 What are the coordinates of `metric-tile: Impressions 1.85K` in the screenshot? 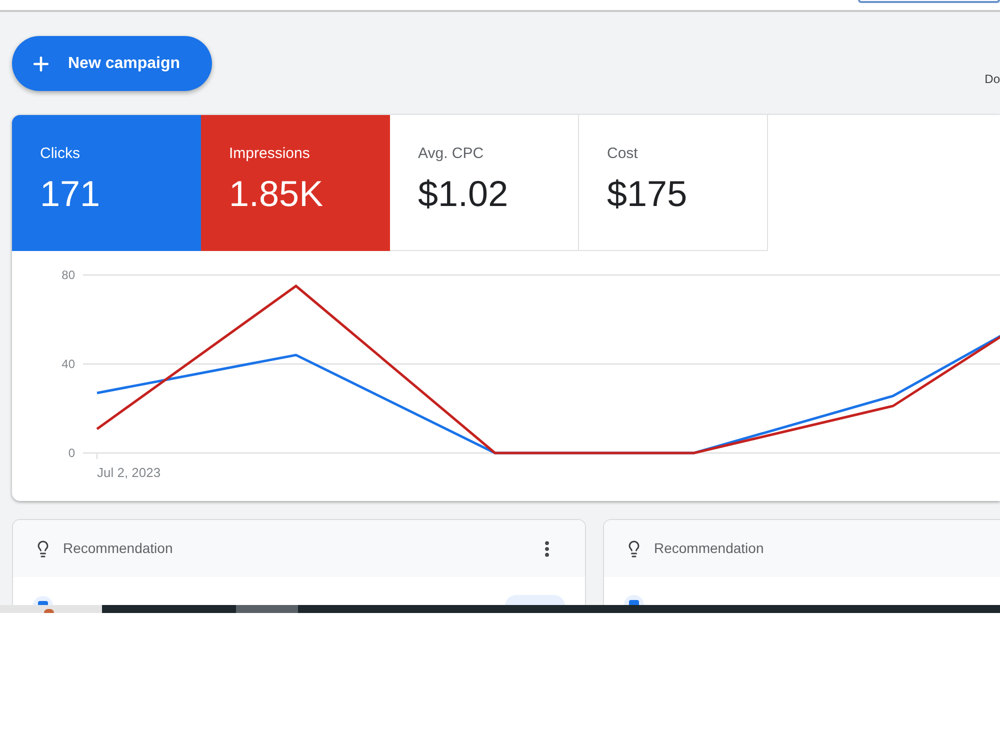 It's located at (295, 183).